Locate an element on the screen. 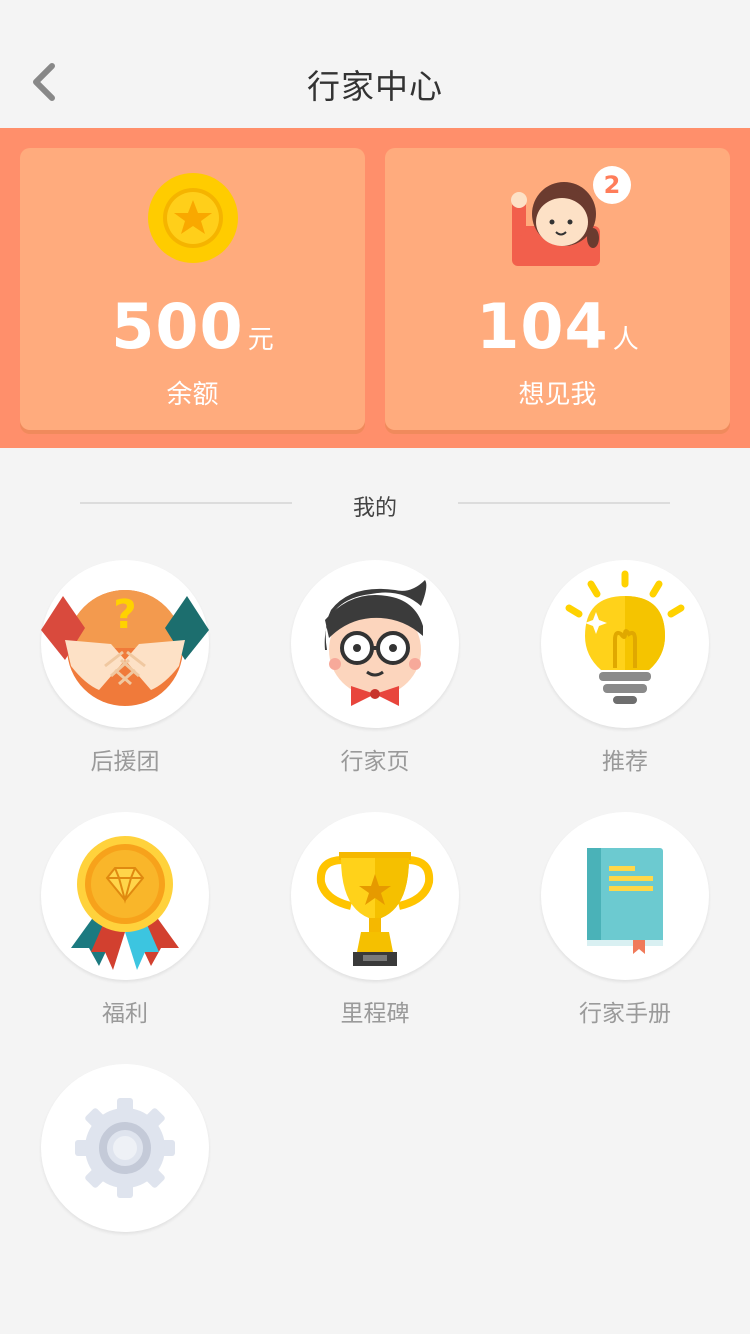 This screenshot has width=750, height=1334. notification-badge: 2 is located at coordinates (612, 185).